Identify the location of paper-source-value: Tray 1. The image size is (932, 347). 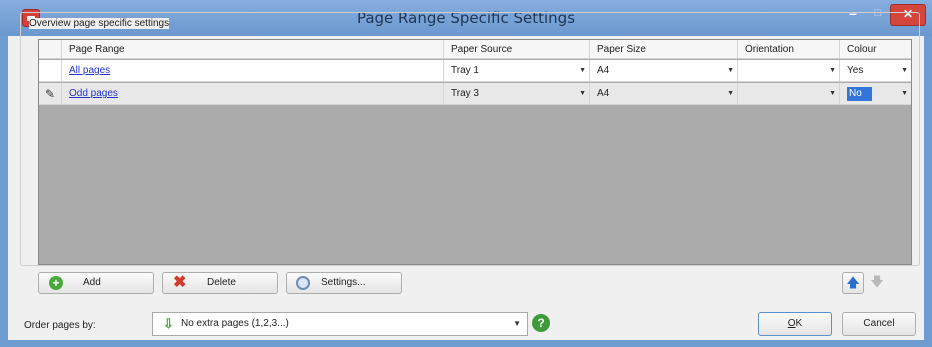
(465, 70).